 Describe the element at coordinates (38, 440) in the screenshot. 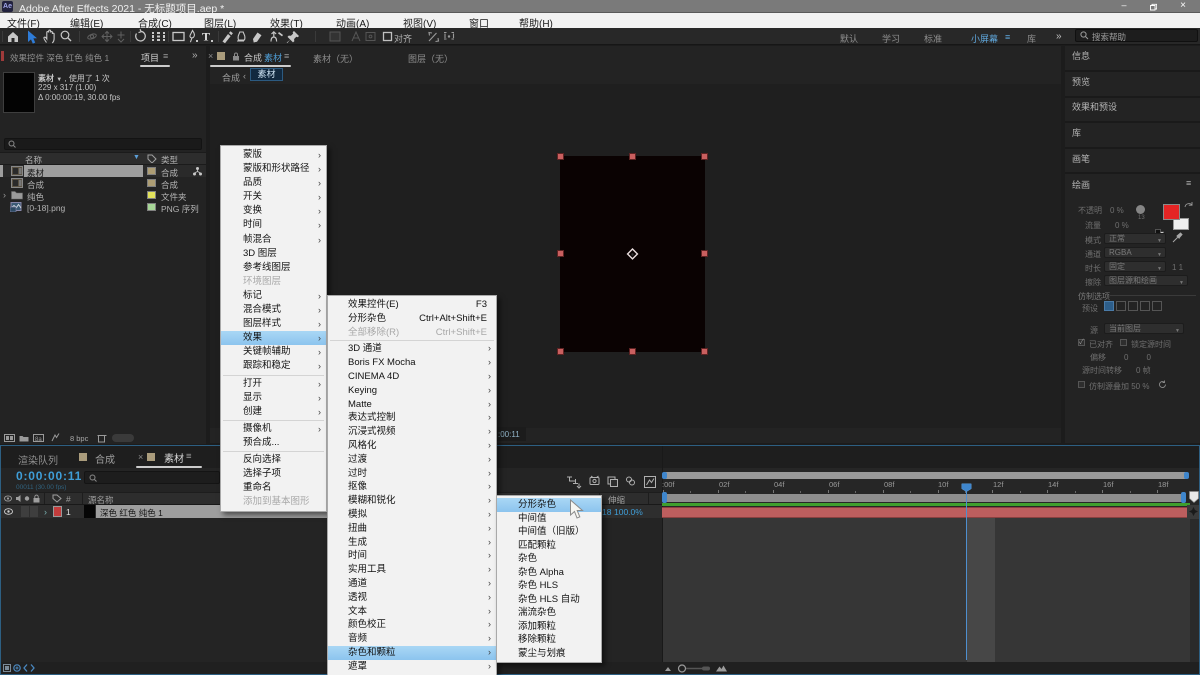

I see `svg-text: 8a` at that location.